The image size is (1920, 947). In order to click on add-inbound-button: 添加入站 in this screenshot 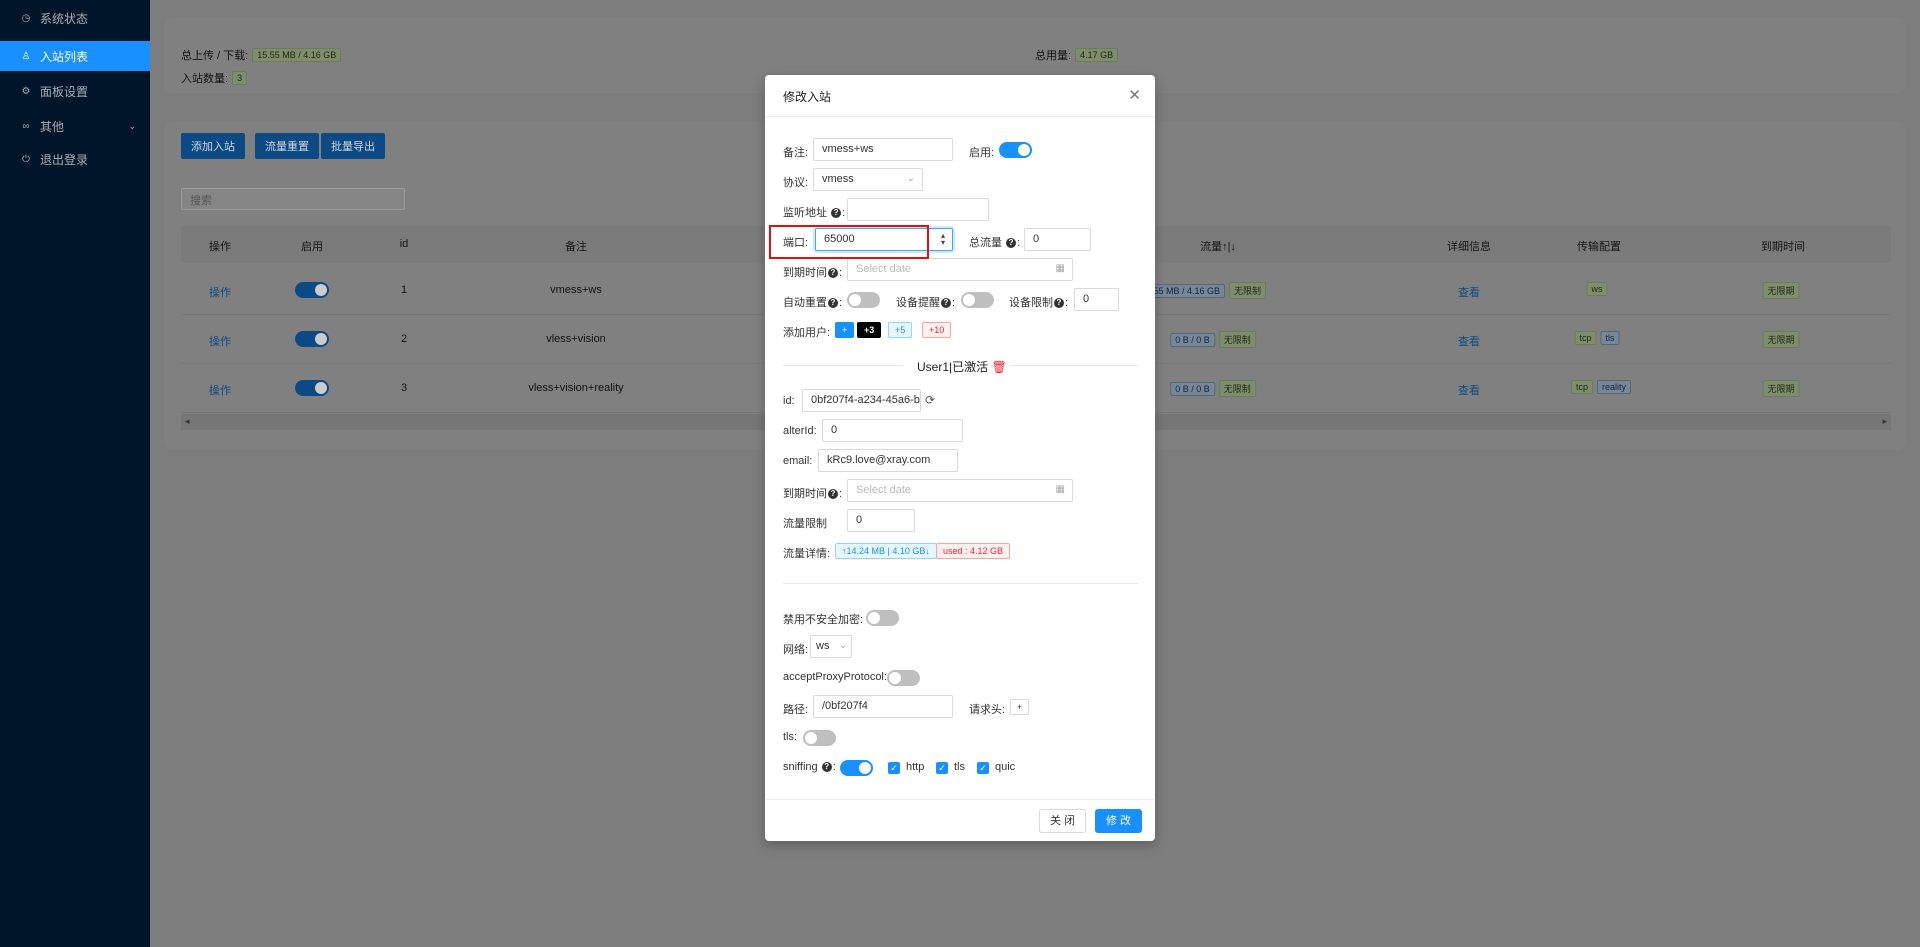, I will do `click(213, 146)`.